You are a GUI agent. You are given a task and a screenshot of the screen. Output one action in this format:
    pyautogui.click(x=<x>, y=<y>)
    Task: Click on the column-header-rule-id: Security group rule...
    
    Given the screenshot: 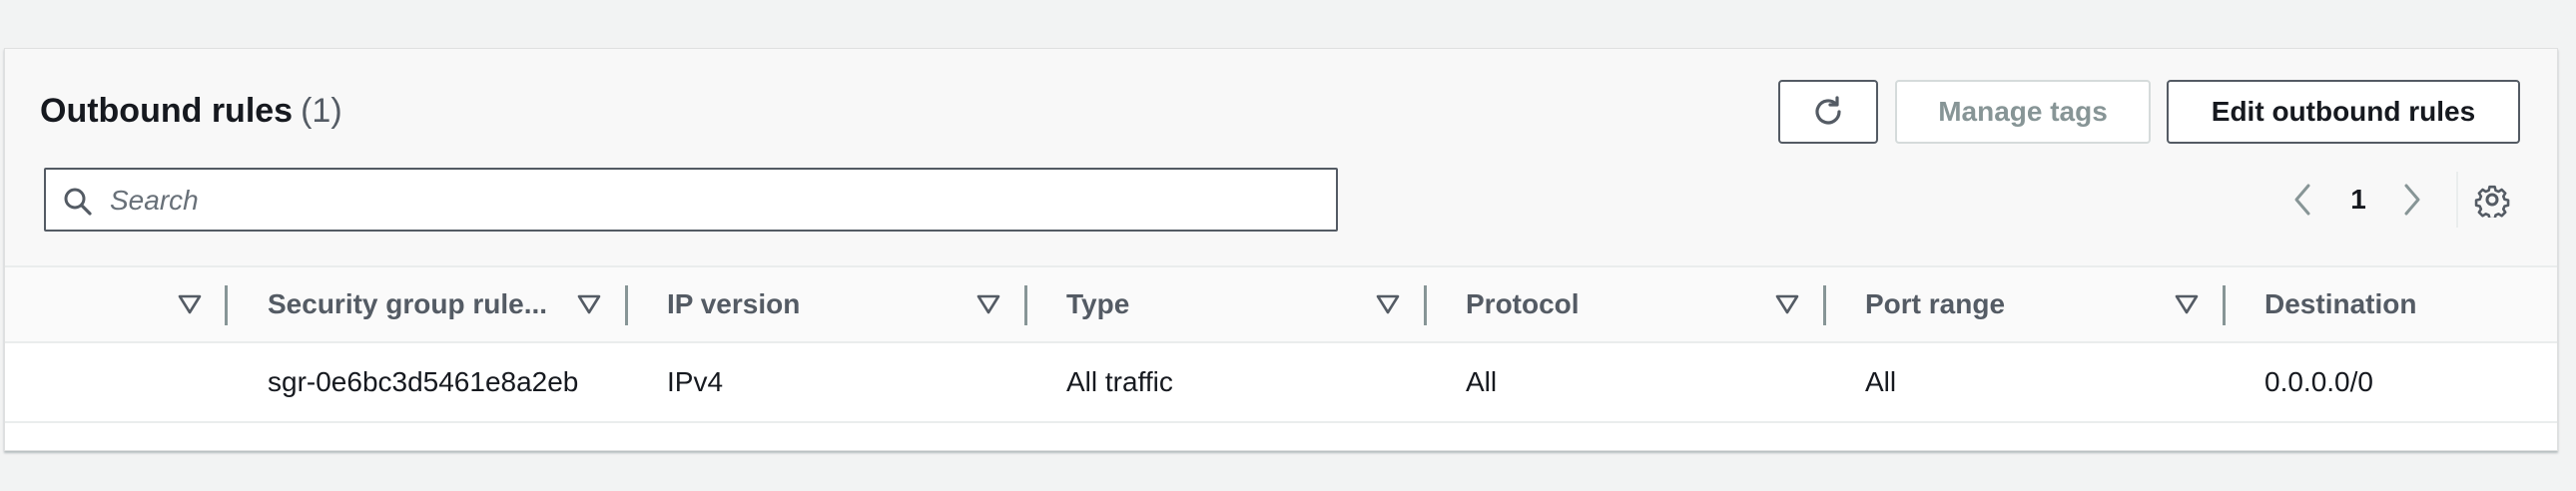 What is the action you would take?
    pyautogui.click(x=407, y=304)
    